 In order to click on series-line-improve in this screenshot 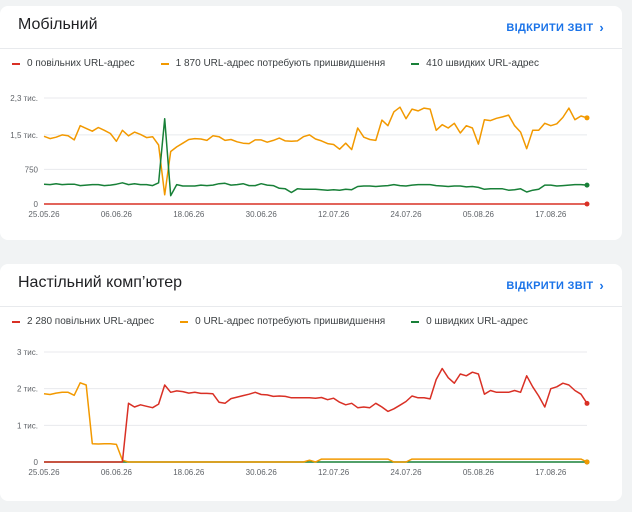, I will do `click(315, 422)`.